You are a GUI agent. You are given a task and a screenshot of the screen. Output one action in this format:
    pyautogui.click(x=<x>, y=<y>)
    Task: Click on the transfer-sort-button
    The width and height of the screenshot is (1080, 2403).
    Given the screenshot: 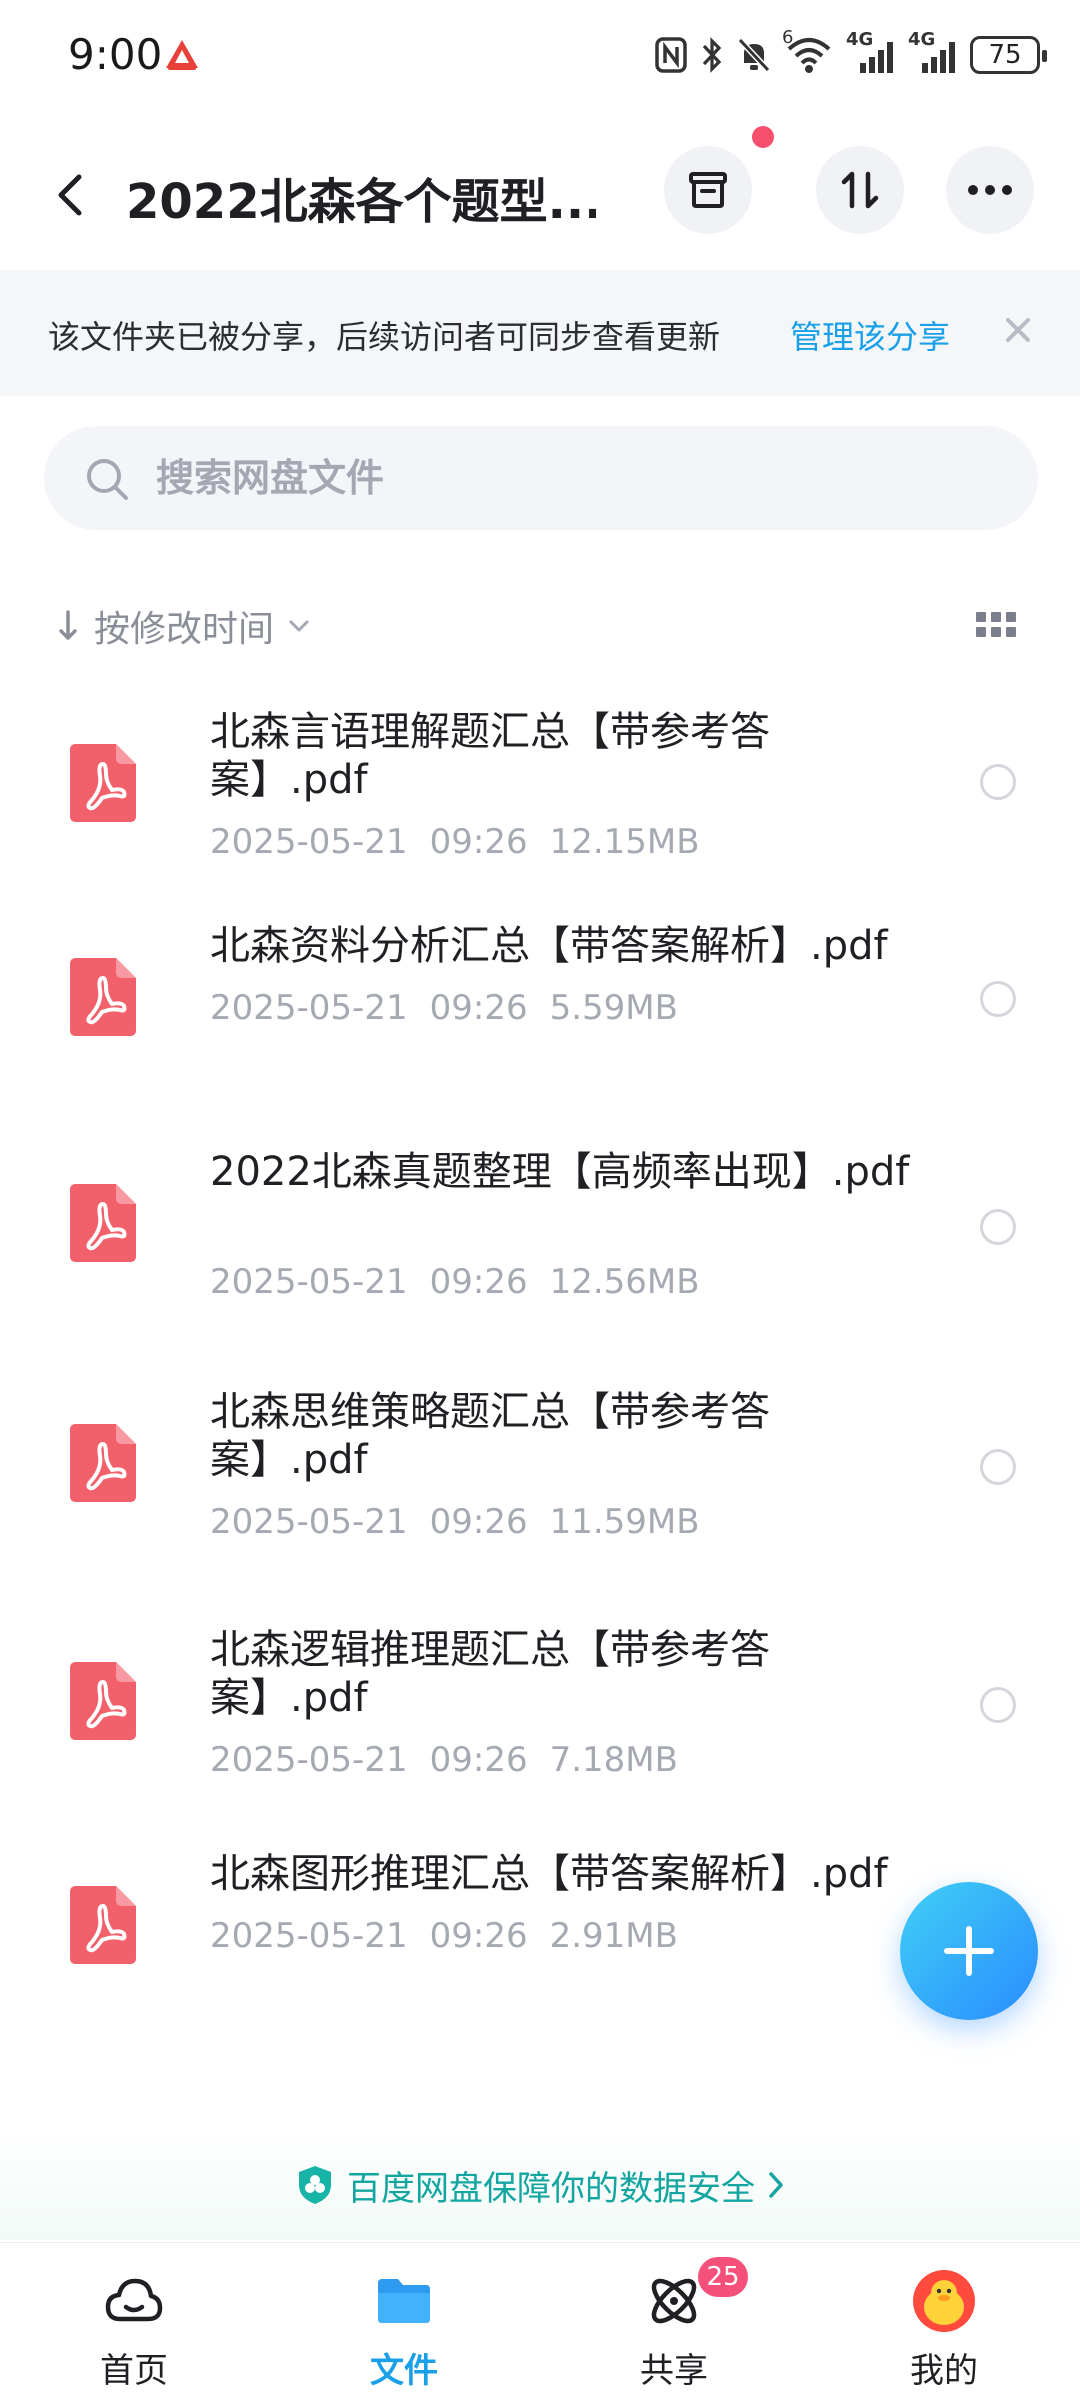 What is the action you would take?
    pyautogui.click(x=860, y=190)
    